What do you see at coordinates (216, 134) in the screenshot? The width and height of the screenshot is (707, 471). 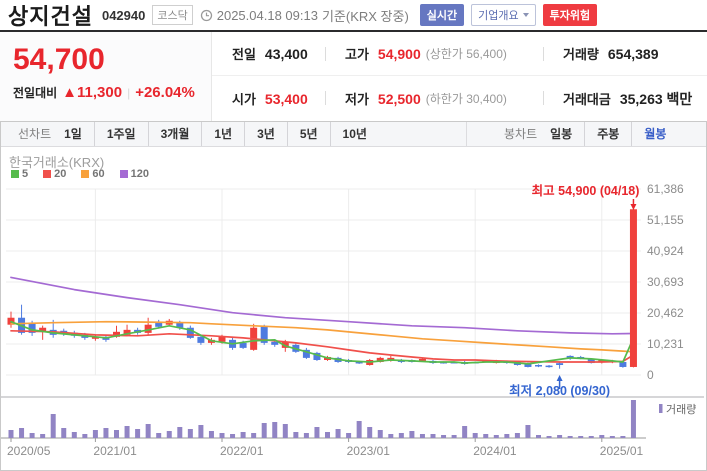 I see `tab-1year: 1년` at bounding box center [216, 134].